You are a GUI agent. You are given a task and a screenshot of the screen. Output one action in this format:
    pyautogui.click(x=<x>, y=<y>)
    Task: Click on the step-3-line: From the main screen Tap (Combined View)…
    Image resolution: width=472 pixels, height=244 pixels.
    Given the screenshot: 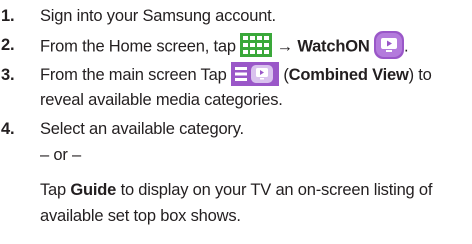 What is the action you would take?
    pyautogui.click(x=236, y=74)
    